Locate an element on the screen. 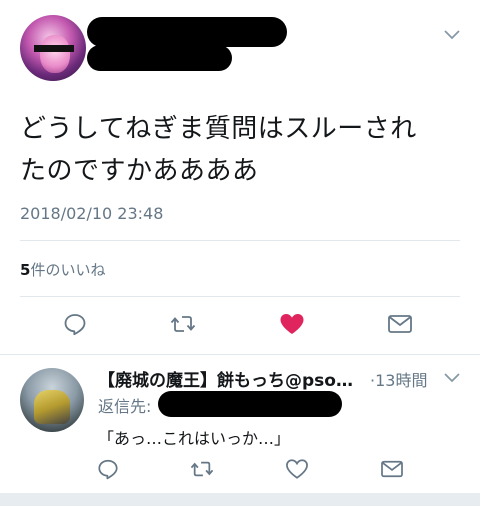  direct-message-button is located at coordinates (400, 324).